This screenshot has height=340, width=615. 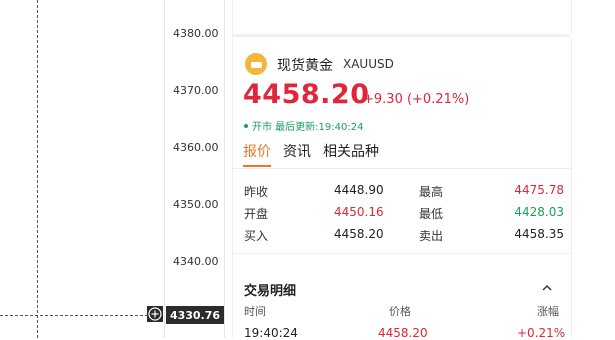 I want to click on instrument-code: XAUUSD, so click(x=368, y=64).